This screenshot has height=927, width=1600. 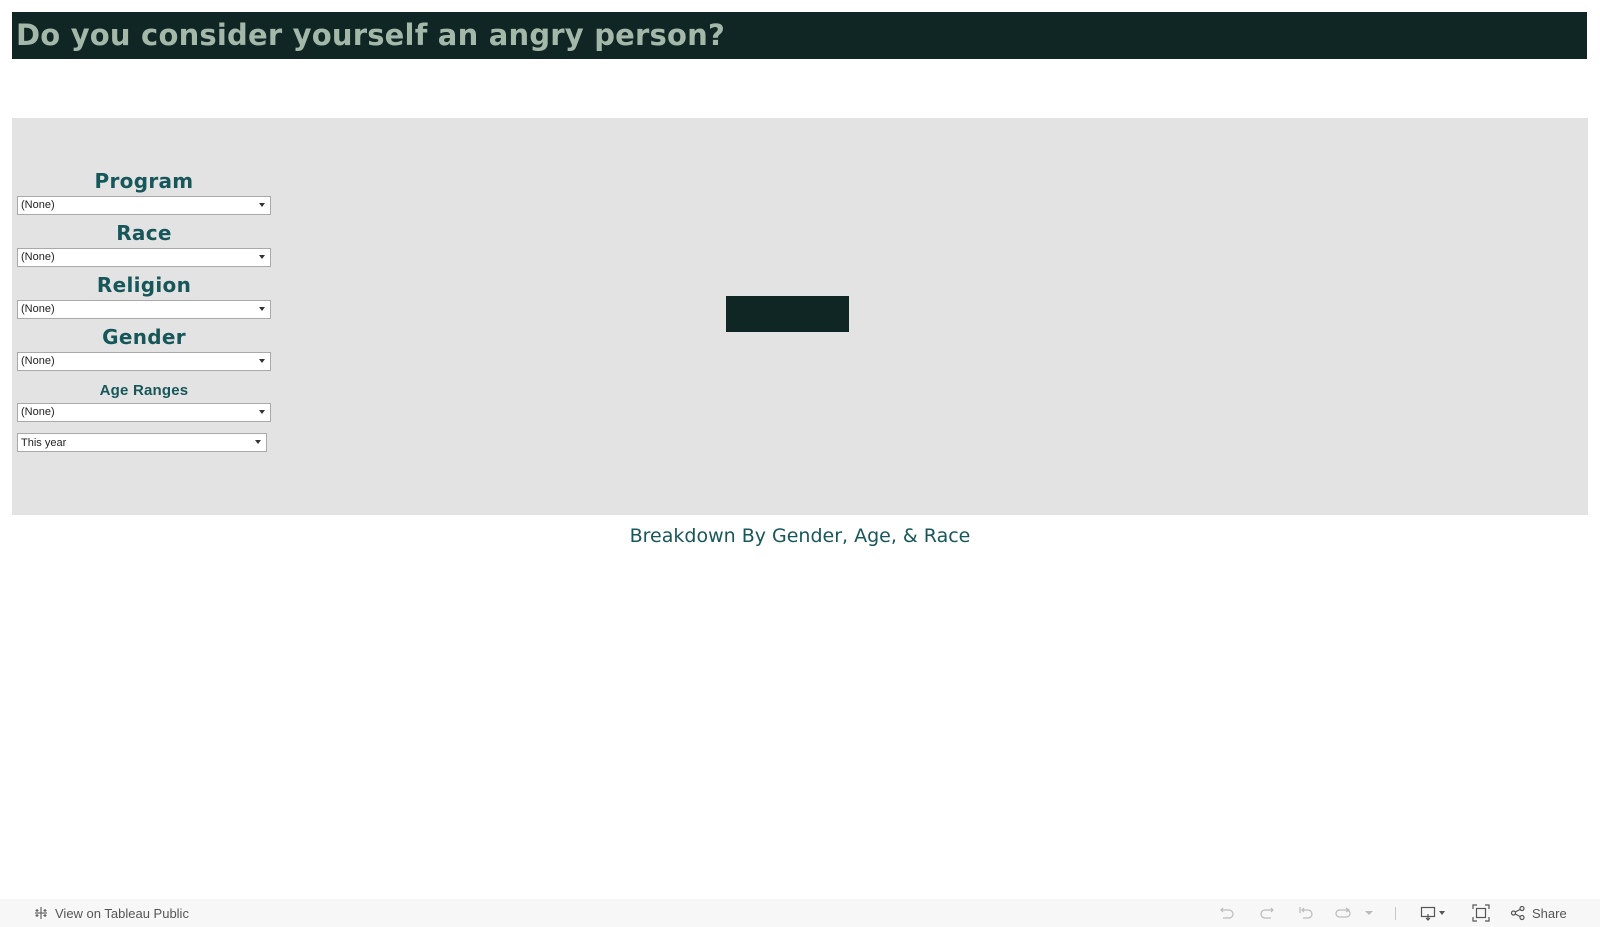 What do you see at coordinates (144, 257) in the screenshot?
I see `race-filter-select: (None)` at bounding box center [144, 257].